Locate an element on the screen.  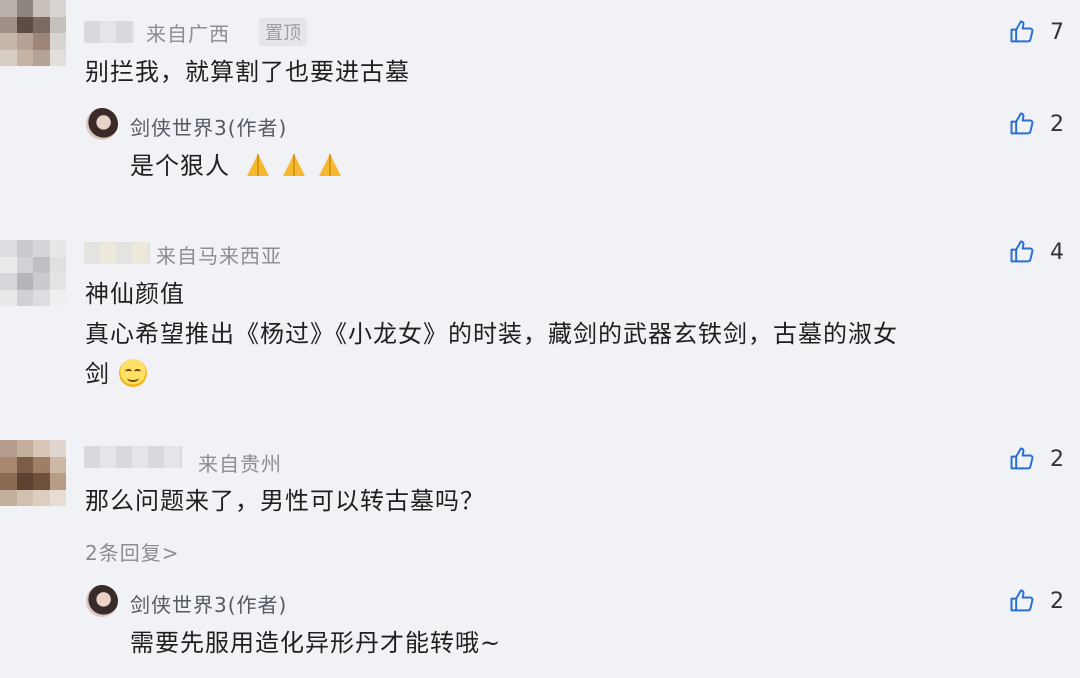
reply-text: 是个狠人 is located at coordinates (240, 166).